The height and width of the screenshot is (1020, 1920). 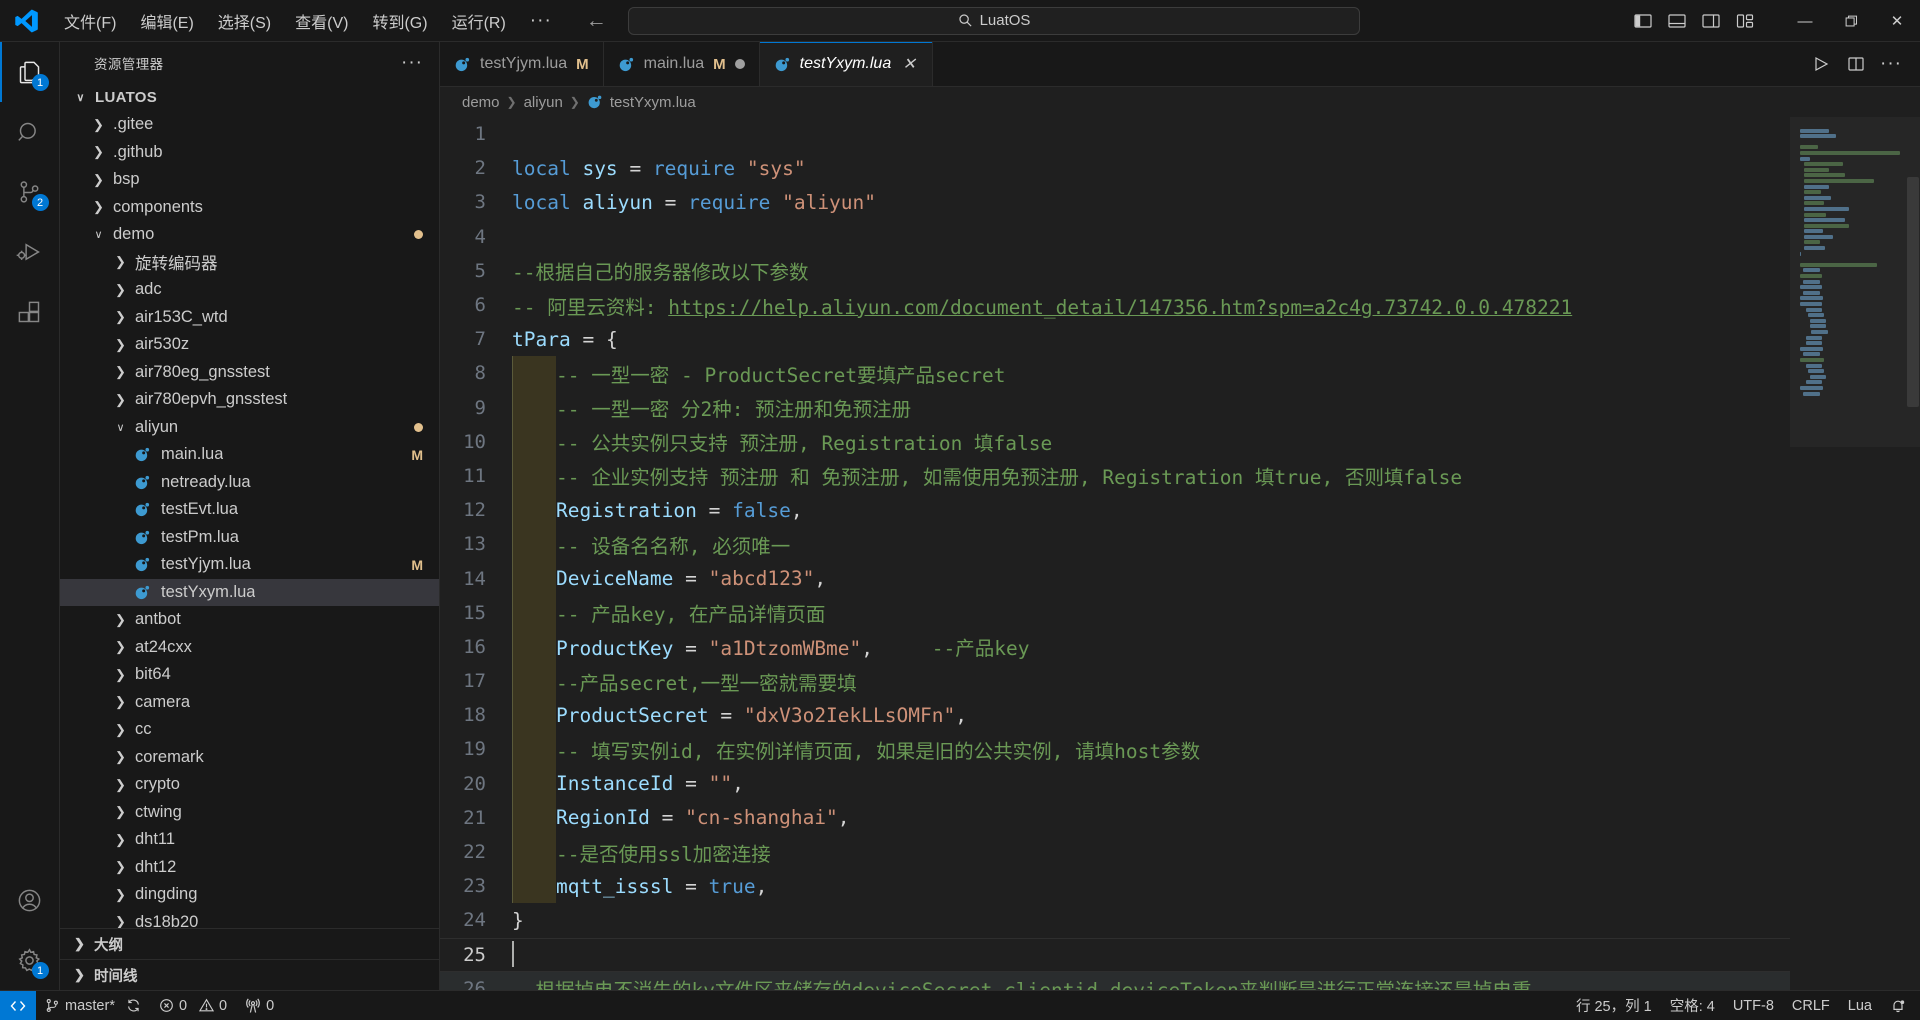 I want to click on status-ports: 0, so click(x=259, y=1005).